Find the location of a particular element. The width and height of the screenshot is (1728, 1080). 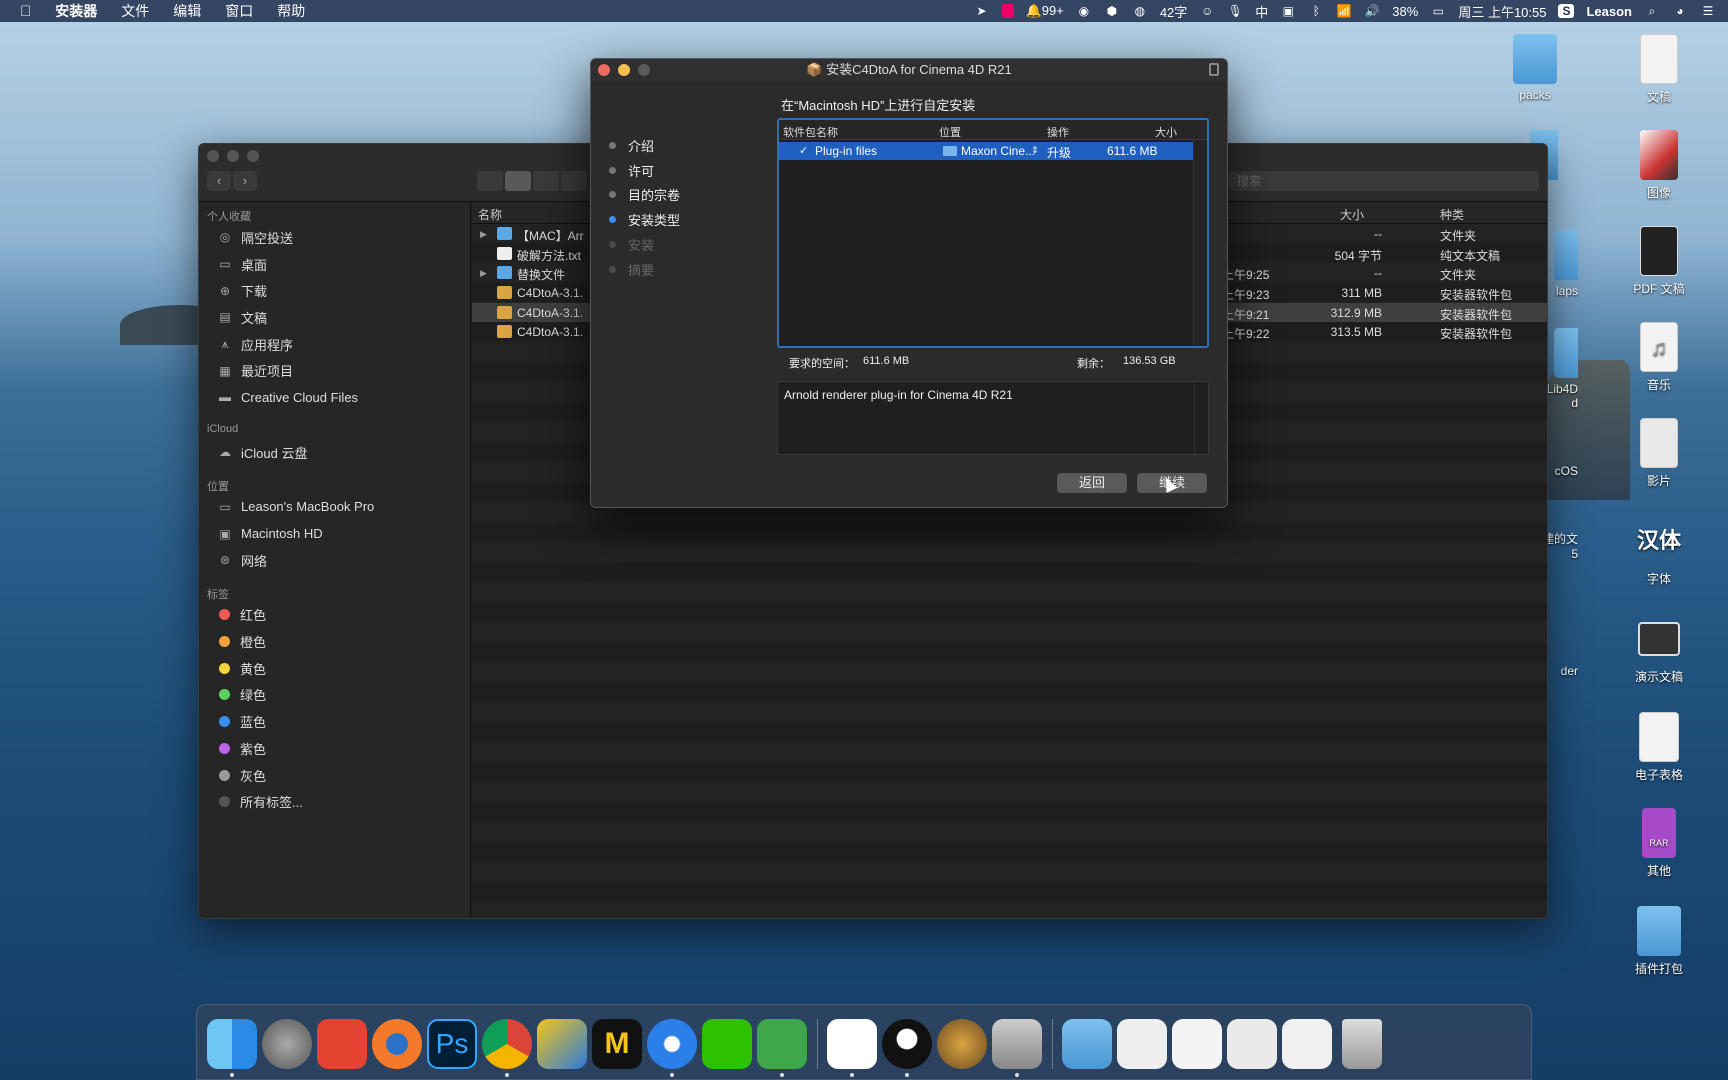

desktop-icon-plugin-pack: 插件打包 is located at coordinates (1659, 941).